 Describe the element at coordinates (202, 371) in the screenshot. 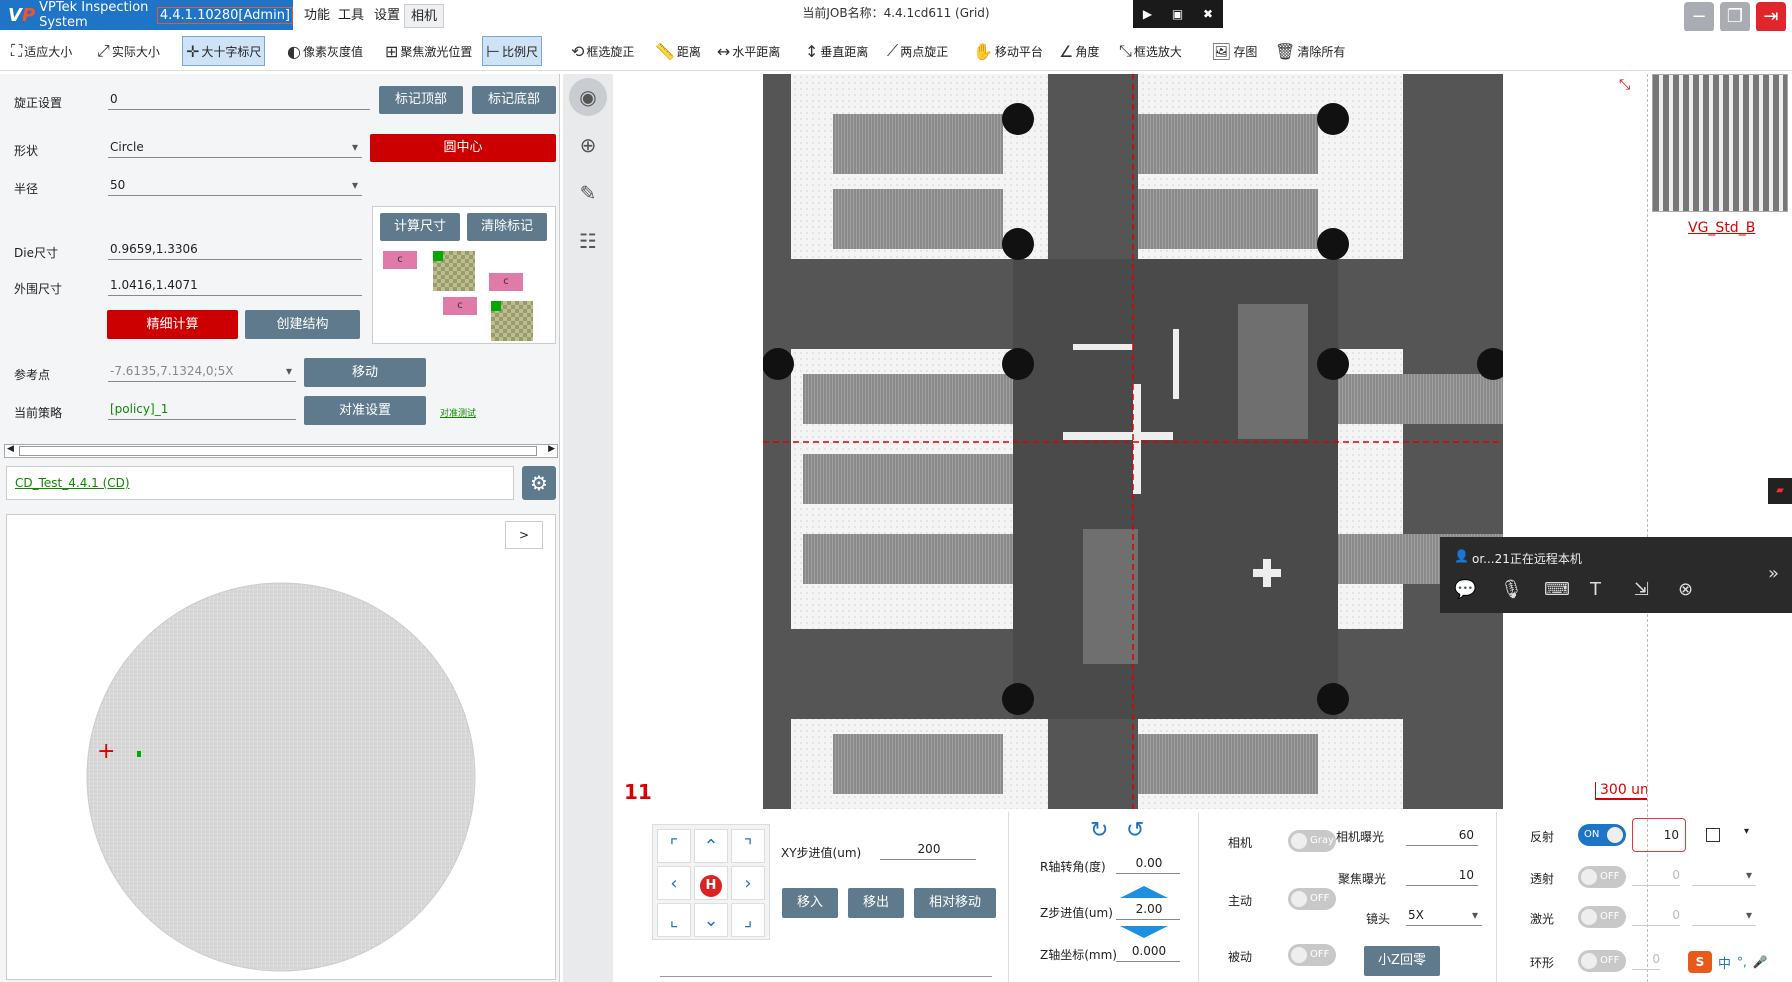

I see `ref-point-select: -7.6135,7.1324,0;5X` at that location.